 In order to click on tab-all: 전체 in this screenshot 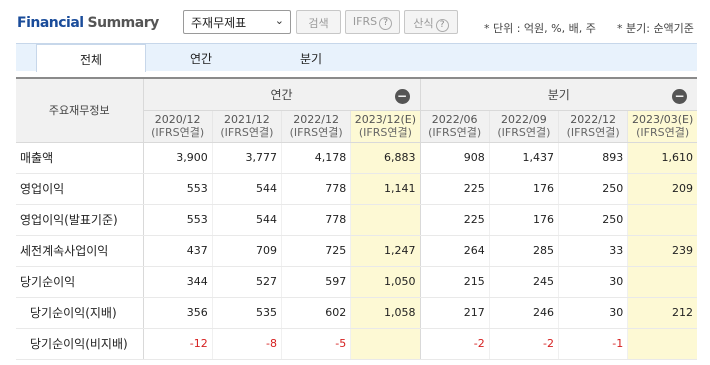, I will do `click(91, 58)`.